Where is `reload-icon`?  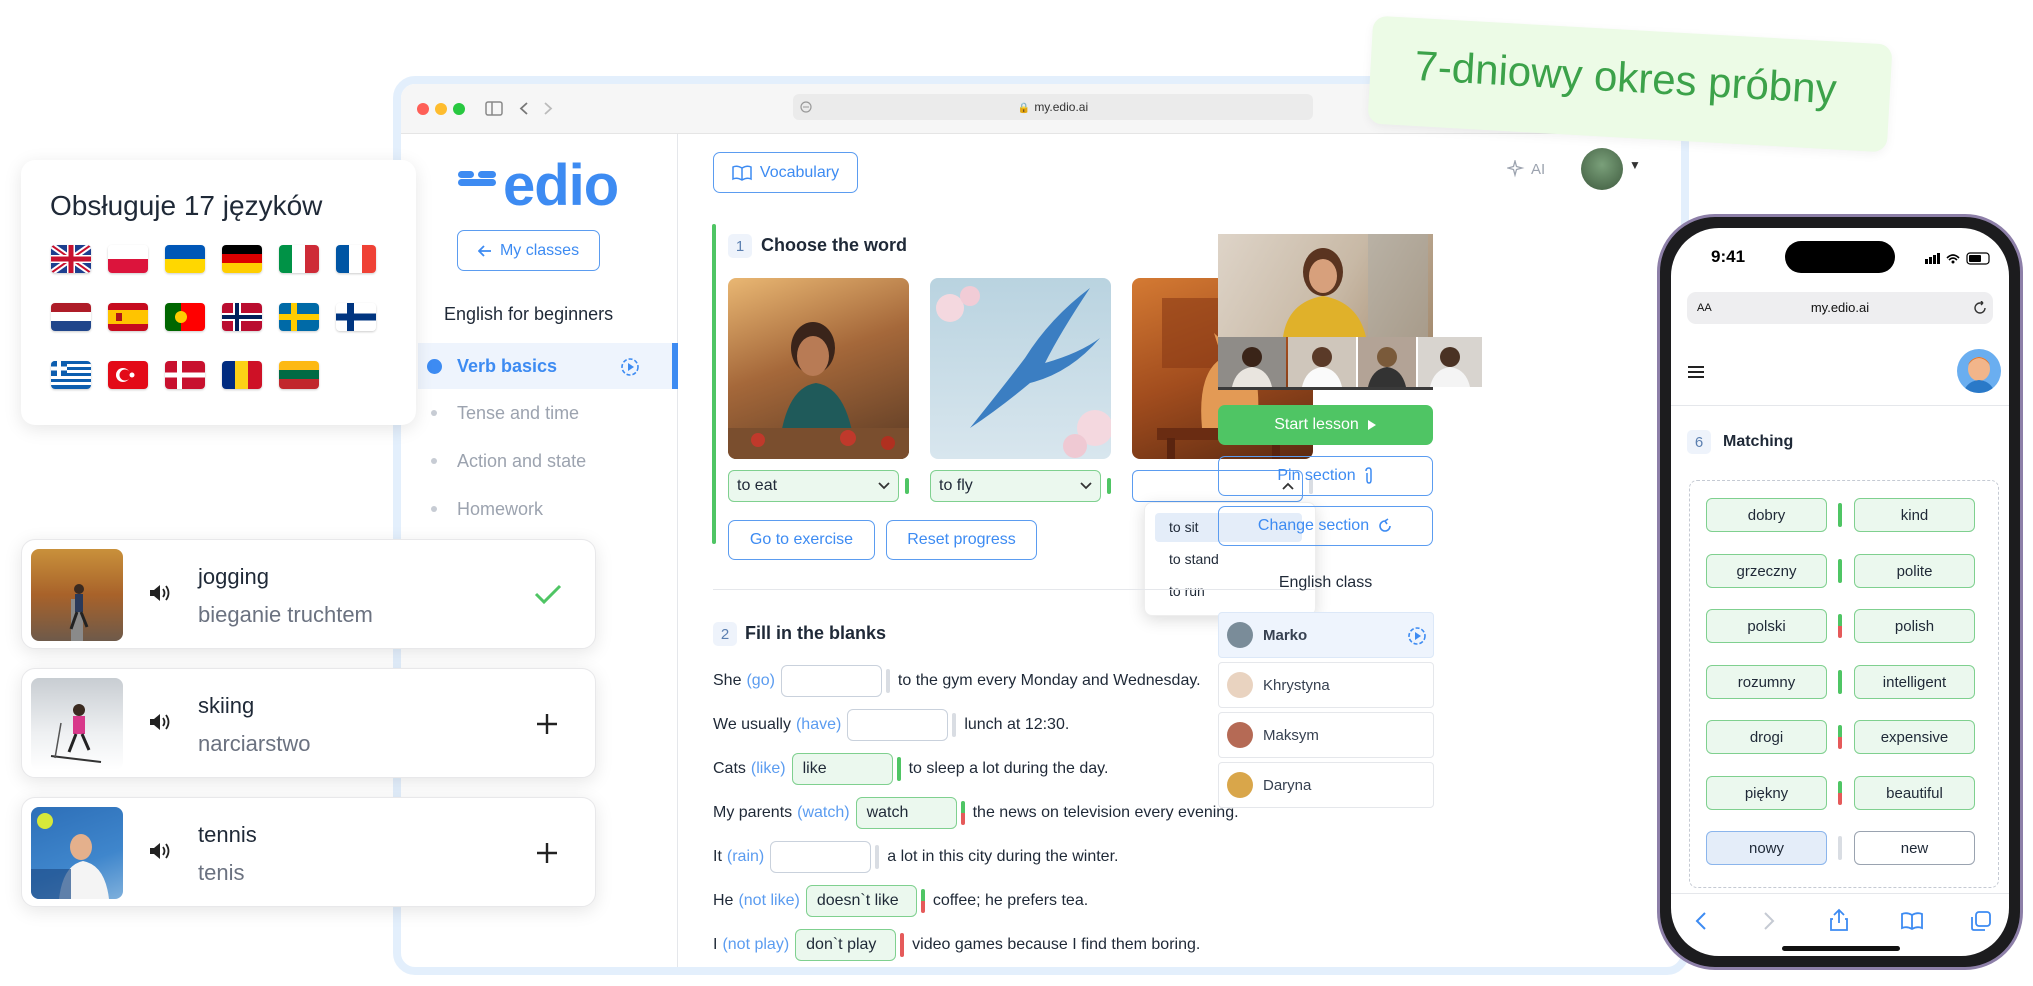 reload-icon is located at coordinates (1980, 308).